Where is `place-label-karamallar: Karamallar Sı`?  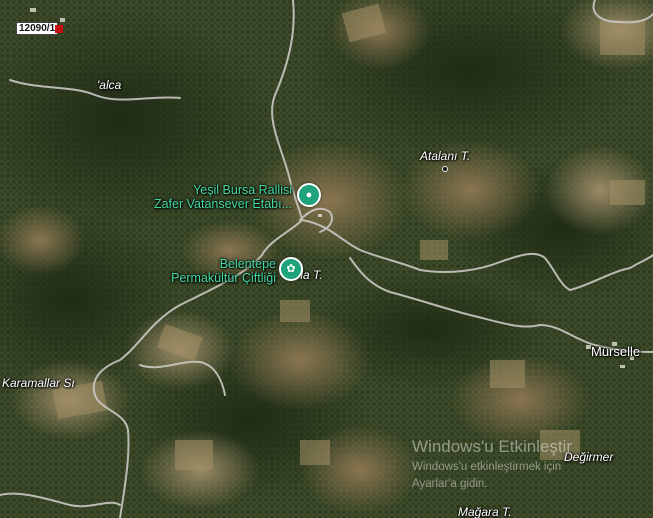
place-label-karamallar: Karamallar Sı is located at coordinates (38, 383).